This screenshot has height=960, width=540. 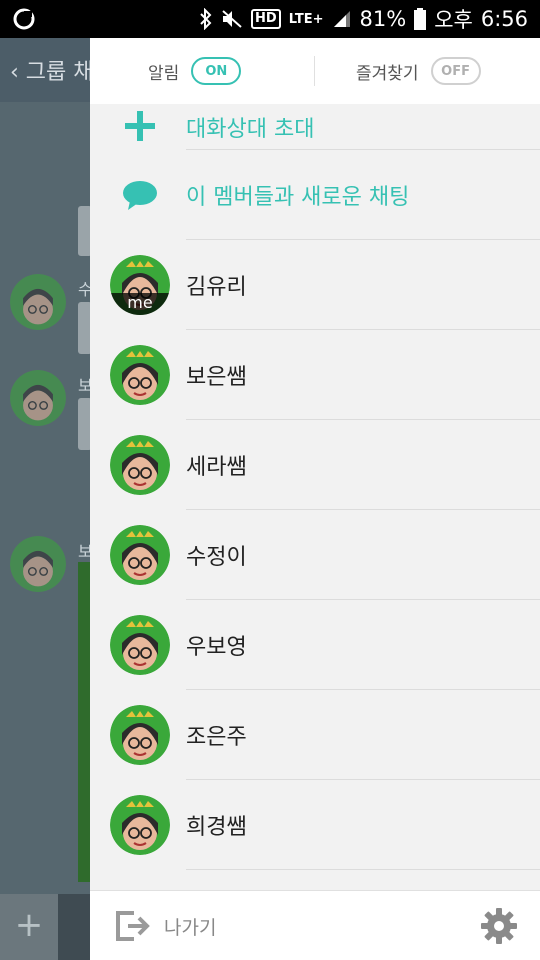 What do you see at coordinates (499, 926) in the screenshot?
I see `gear-icon` at bounding box center [499, 926].